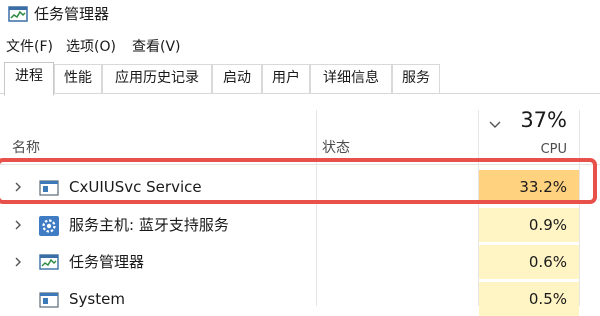 The height and width of the screenshot is (316, 600). What do you see at coordinates (49, 188) in the screenshot?
I see `service-window-icon` at bounding box center [49, 188].